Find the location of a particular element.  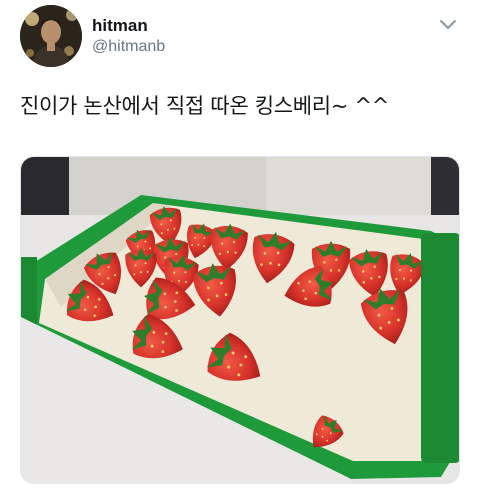

display-name: hitman is located at coordinates (128, 26).